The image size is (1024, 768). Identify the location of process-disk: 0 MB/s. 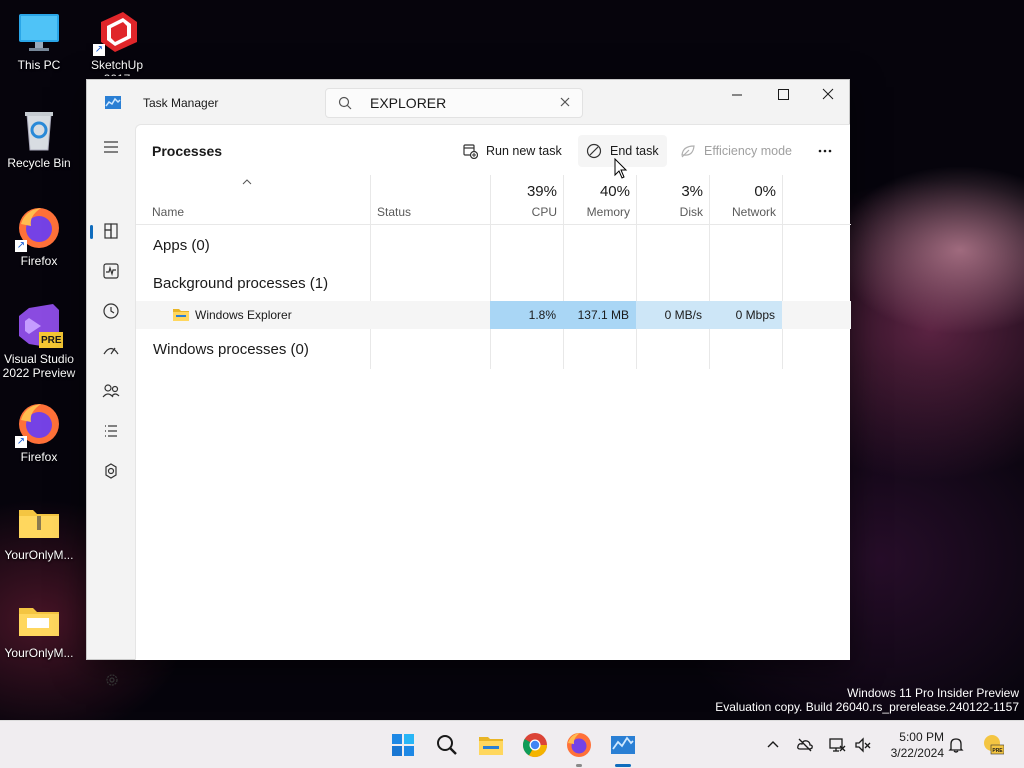
(672, 315).